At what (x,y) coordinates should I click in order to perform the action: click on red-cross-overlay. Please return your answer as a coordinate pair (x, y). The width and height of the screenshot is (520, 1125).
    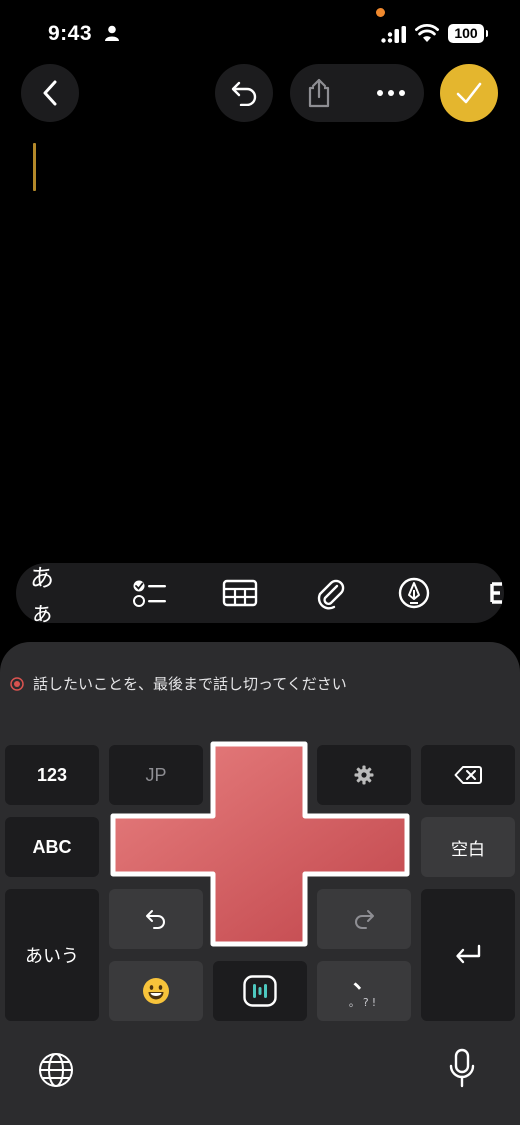
    Looking at the image, I should click on (260, 844).